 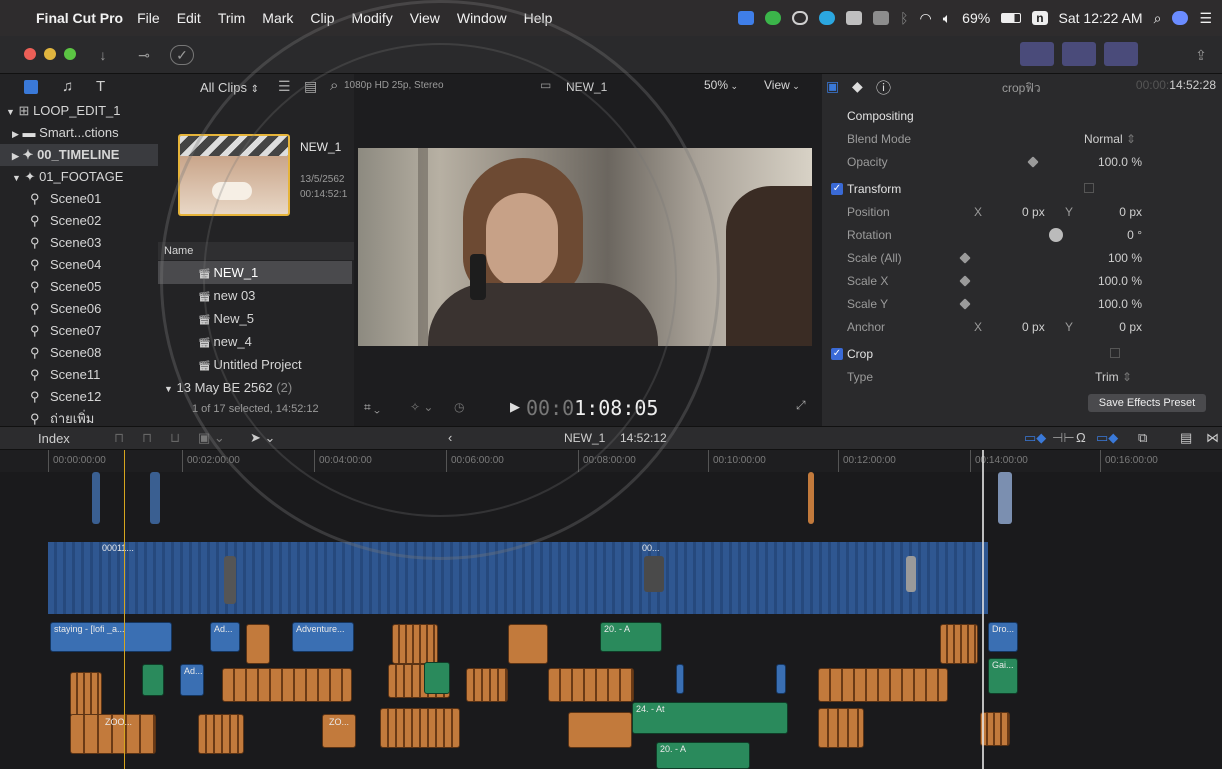 What do you see at coordinates (857, 86) in the screenshot?
I see `color-inspector-icon: ◆` at bounding box center [857, 86].